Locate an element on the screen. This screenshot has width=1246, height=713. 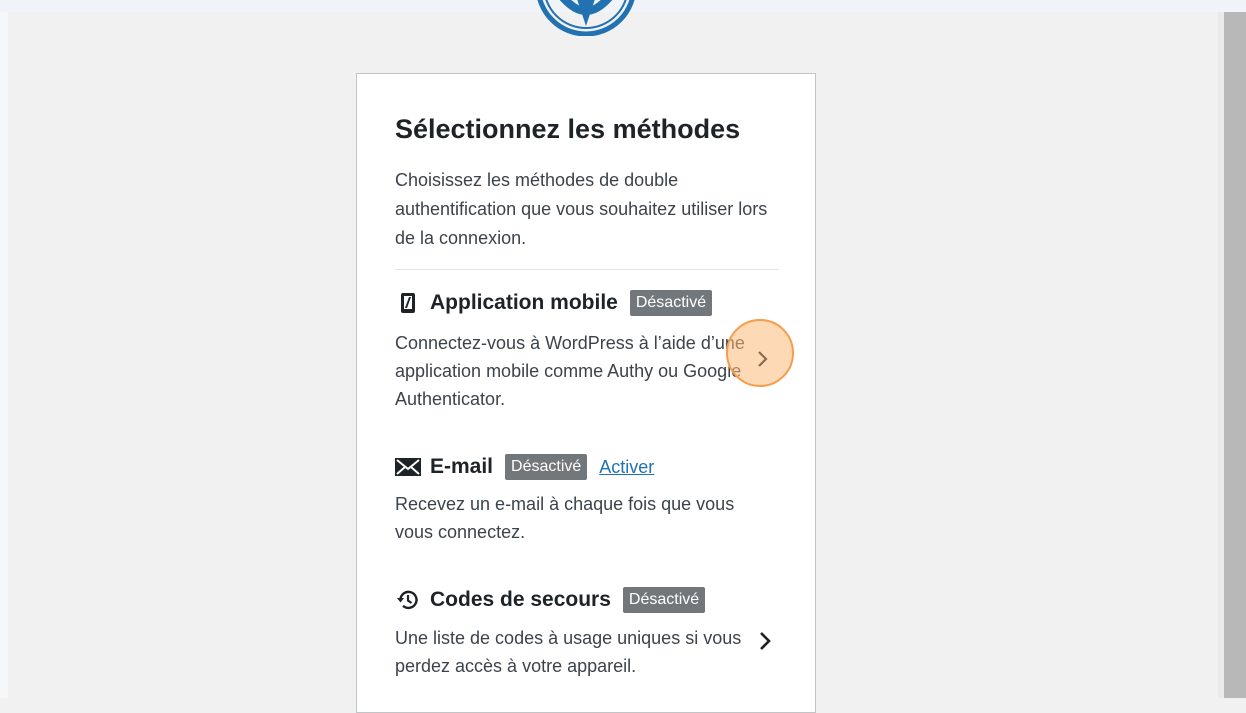
mobile-app-chevron-icon is located at coordinates (763, 359).